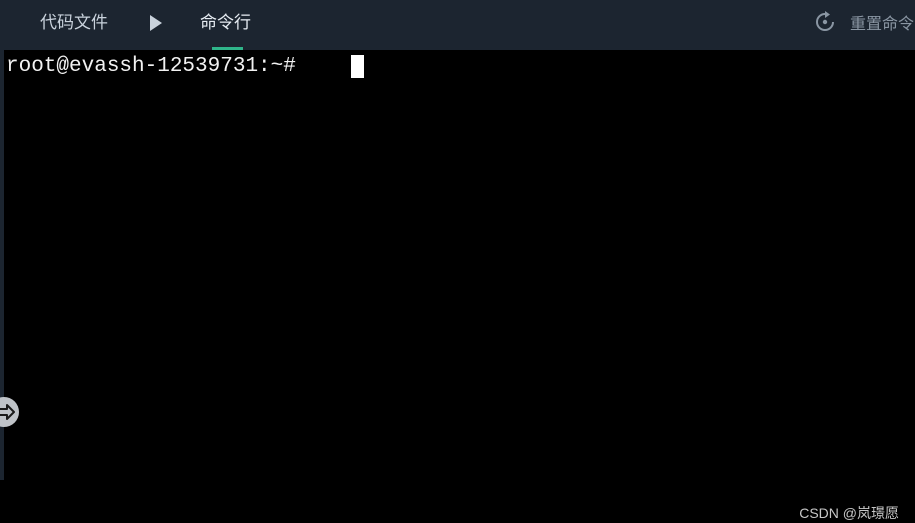 Image resolution: width=915 pixels, height=523 pixels. I want to click on terminal-cursor, so click(357, 66).